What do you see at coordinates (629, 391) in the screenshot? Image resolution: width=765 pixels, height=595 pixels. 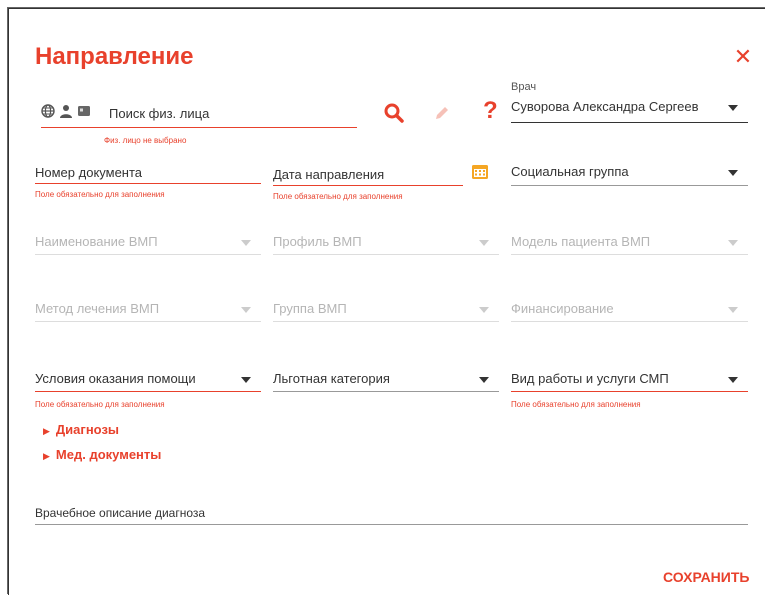 I see `smp-services-underline` at bounding box center [629, 391].